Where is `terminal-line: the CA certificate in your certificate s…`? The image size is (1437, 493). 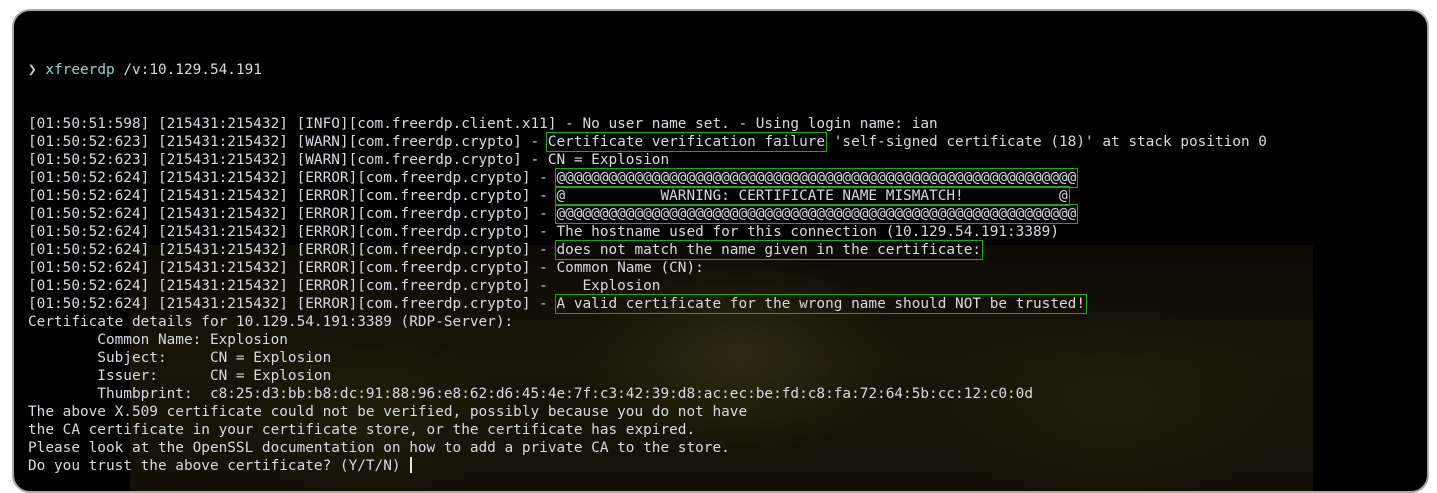
terminal-line: the CA certificate in your certificate s… is located at coordinates (647, 430).